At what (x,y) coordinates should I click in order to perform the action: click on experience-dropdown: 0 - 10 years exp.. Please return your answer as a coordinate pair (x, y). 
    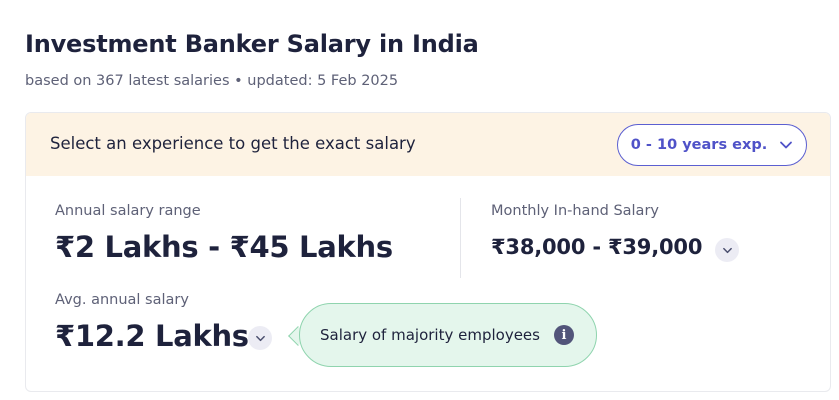
    Looking at the image, I should click on (712, 145).